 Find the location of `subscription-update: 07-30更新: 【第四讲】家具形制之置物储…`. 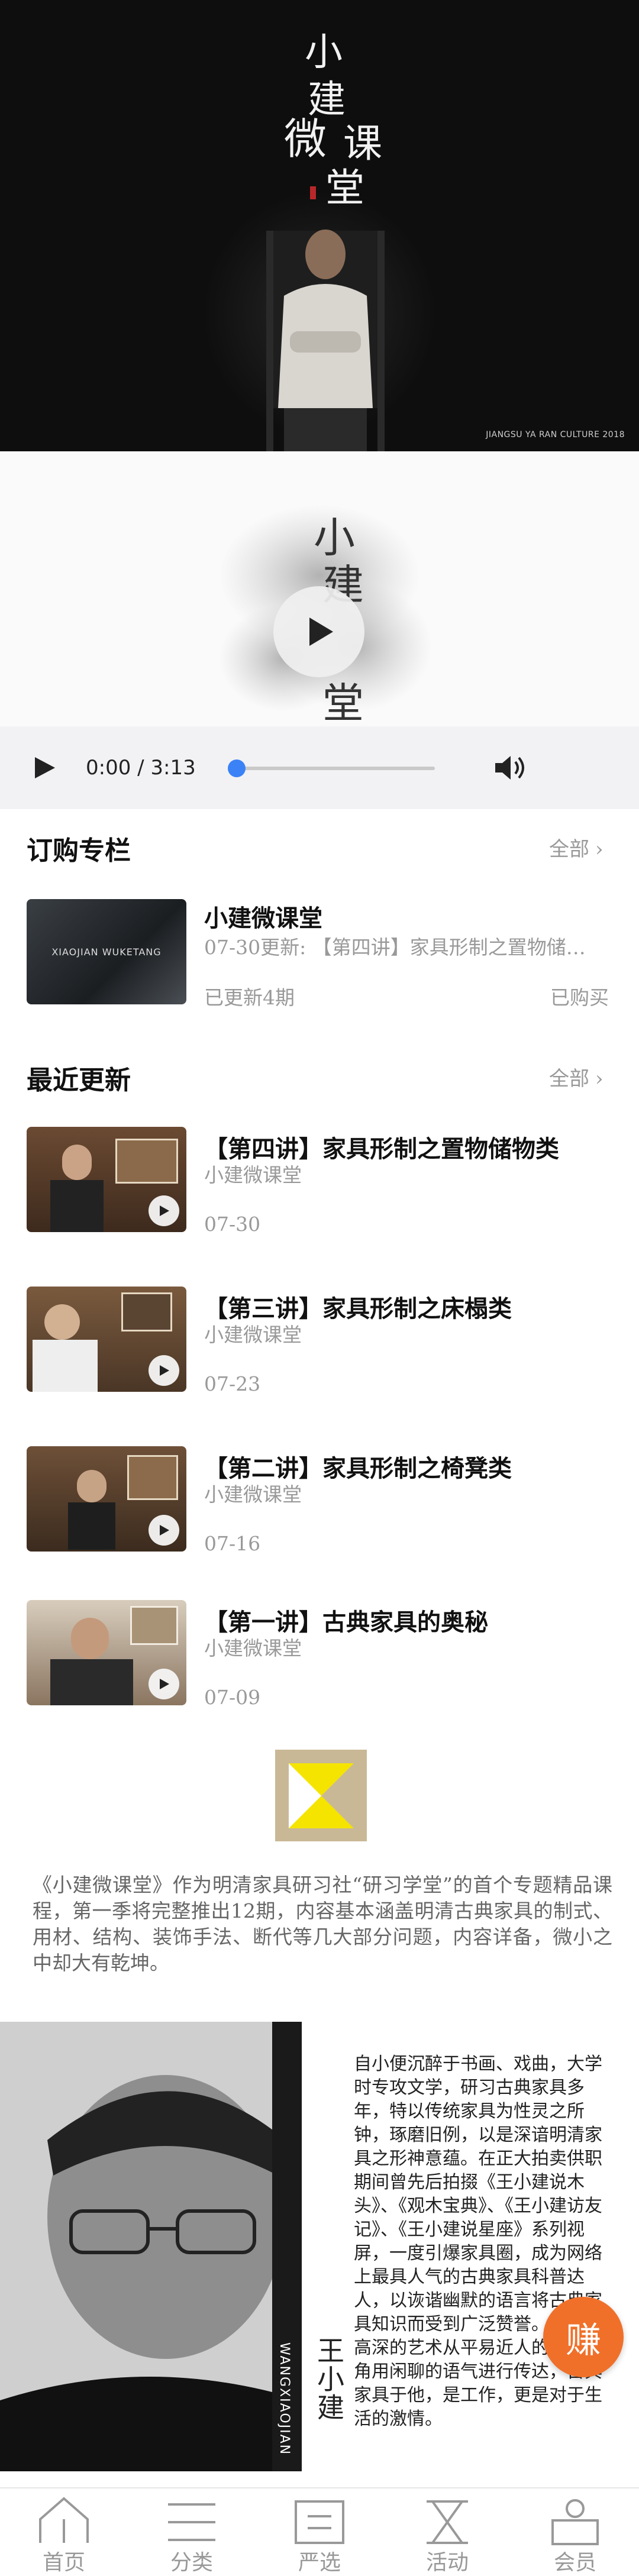

subscription-update: 07-30更新: 【第四讲】家具形制之置物储… is located at coordinates (395, 947).